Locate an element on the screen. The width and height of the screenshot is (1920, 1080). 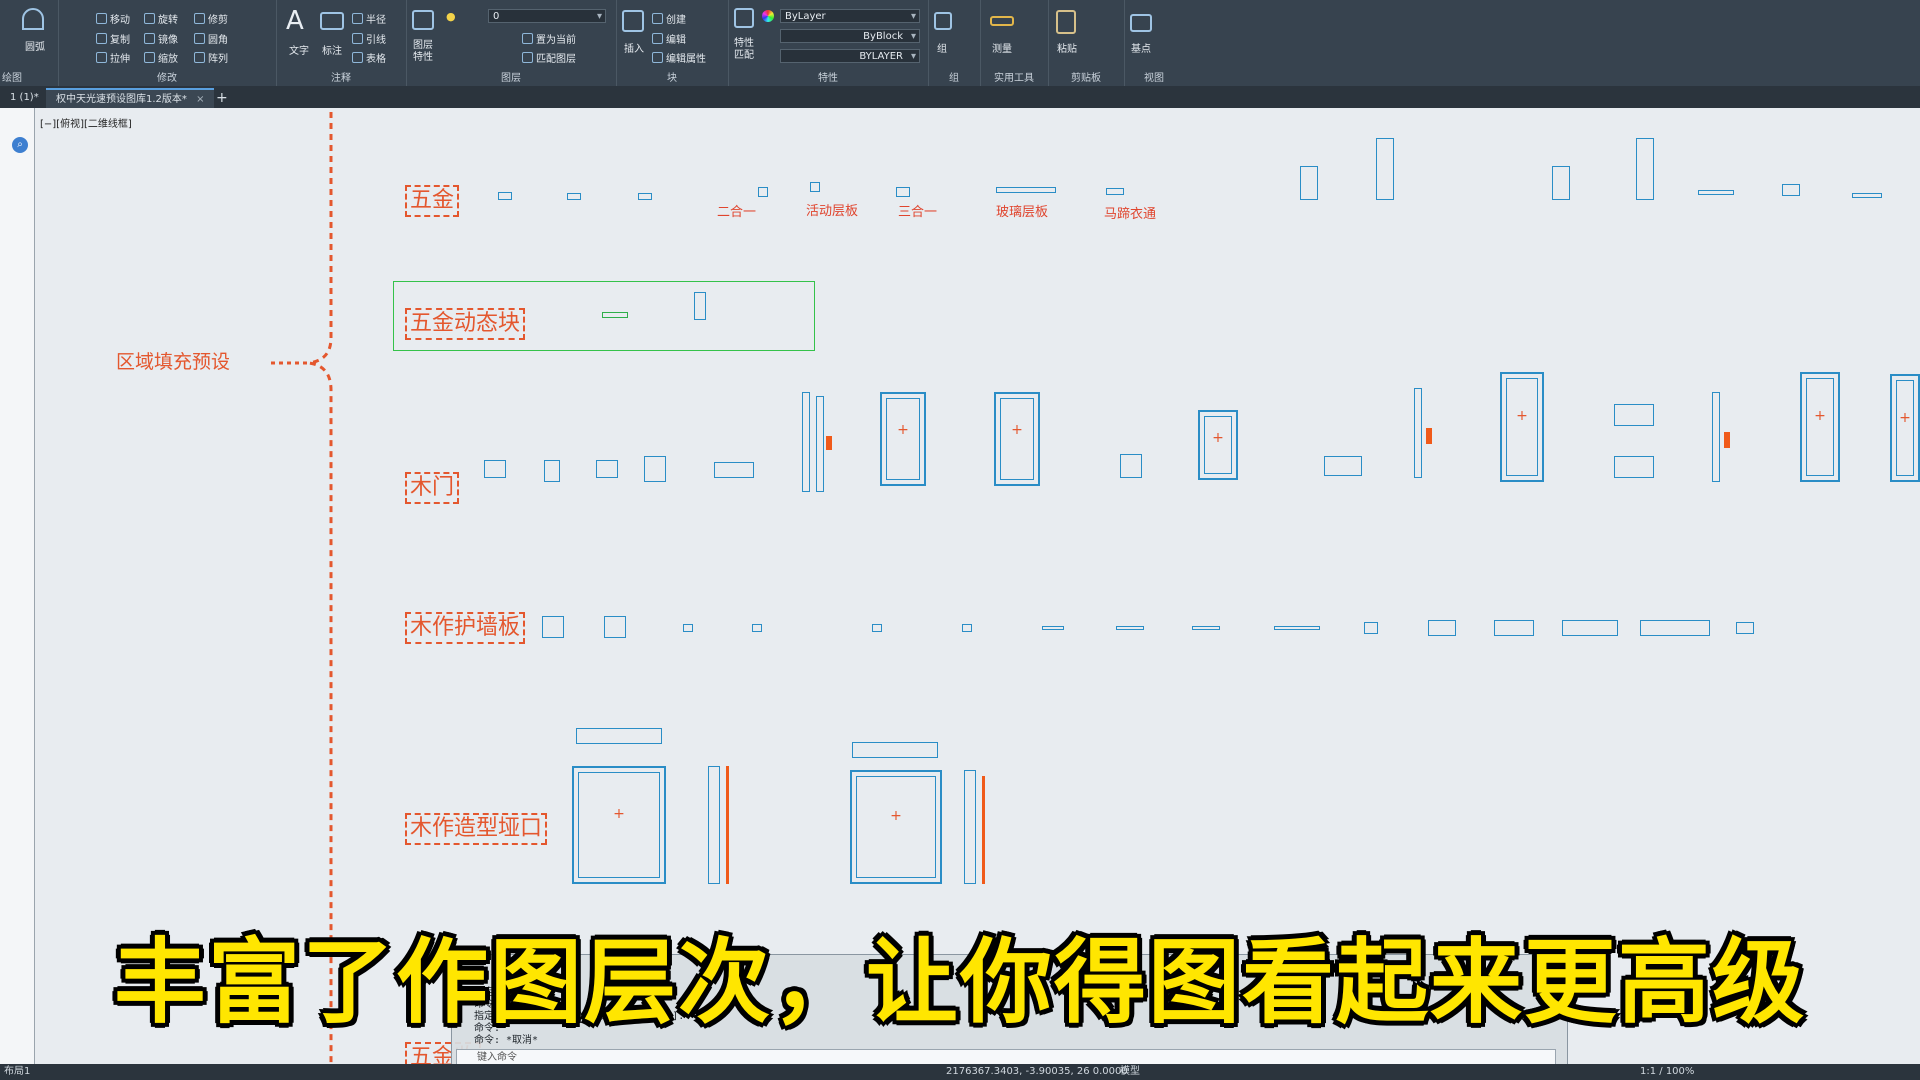
tab-drawing-library: 权中天光速预设图库1.2版本* × is located at coordinates (130, 98).